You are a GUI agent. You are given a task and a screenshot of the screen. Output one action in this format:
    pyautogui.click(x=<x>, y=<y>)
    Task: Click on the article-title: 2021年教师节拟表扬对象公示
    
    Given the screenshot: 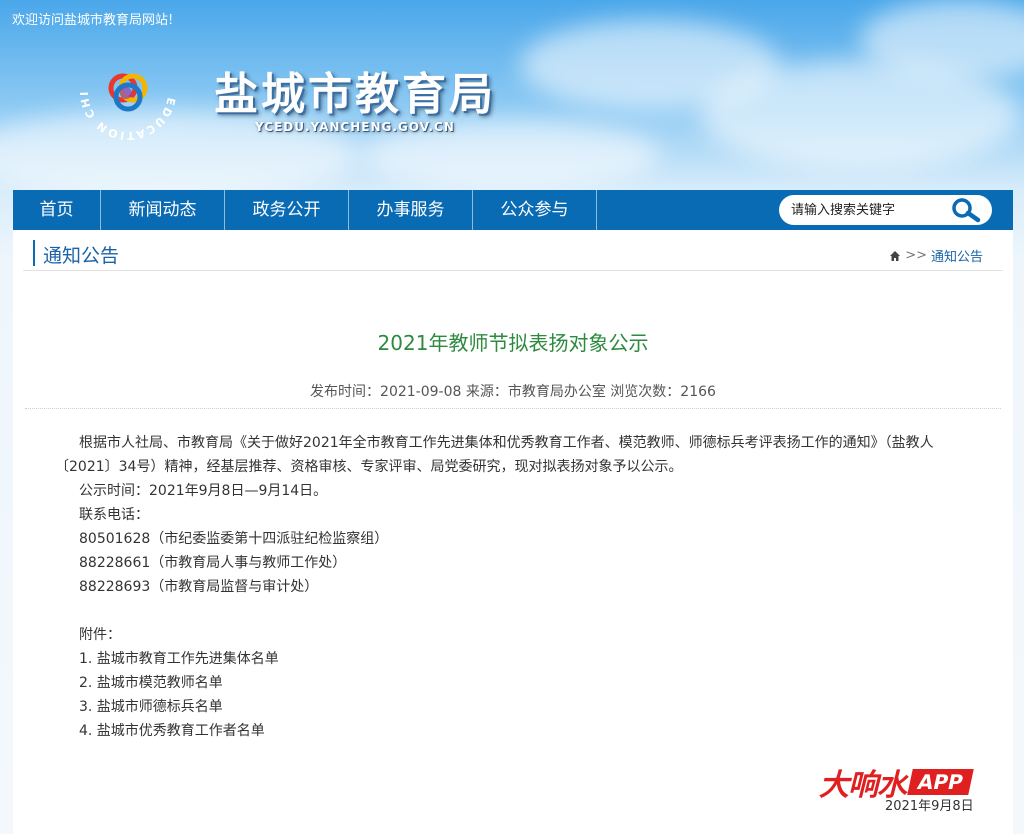 What is the action you would take?
    pyautogui.click(x=513, y=343)
    